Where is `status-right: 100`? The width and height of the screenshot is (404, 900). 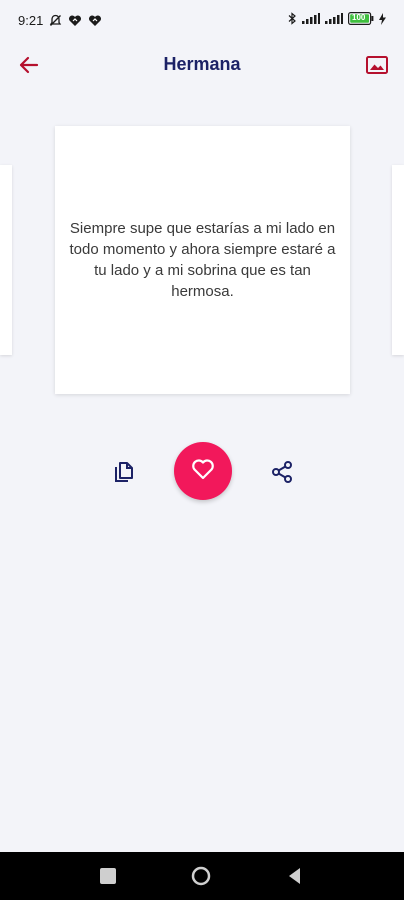 status-right: 100 is located at coordinates (337, 18).